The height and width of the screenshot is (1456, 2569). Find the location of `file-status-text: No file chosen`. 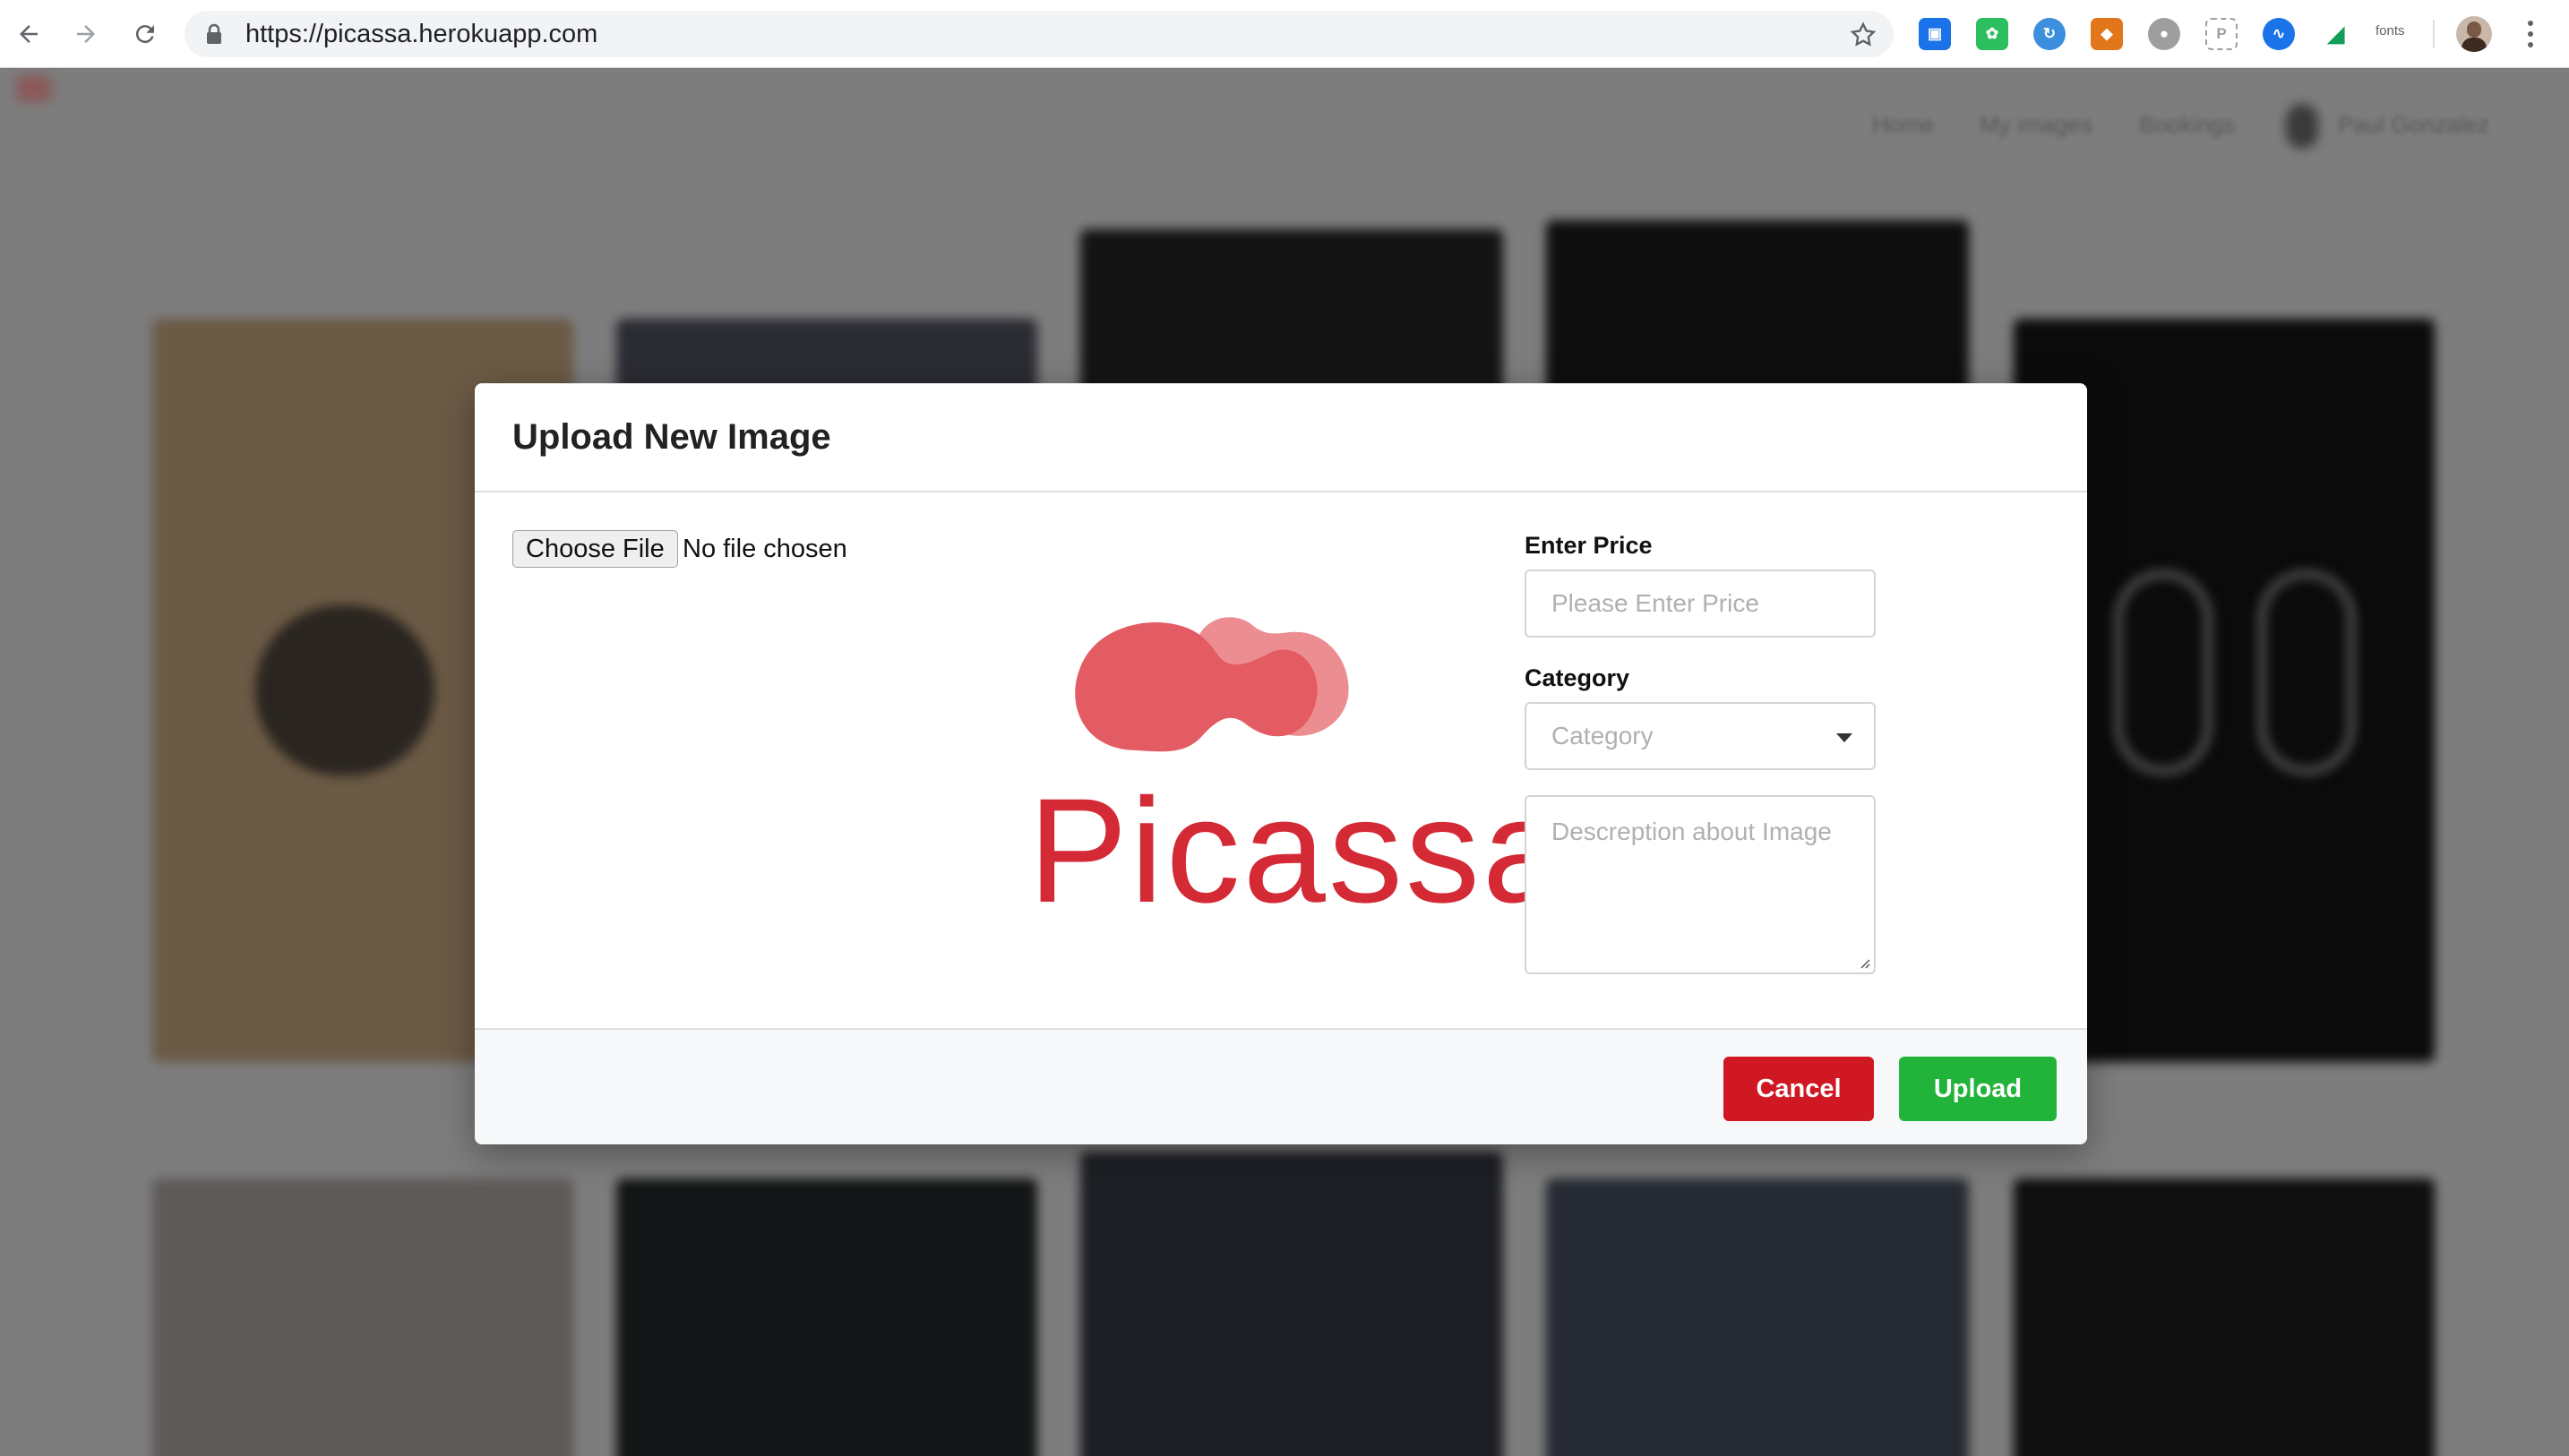

file-status-text: No file chosen is located at coordinates (765, 549).